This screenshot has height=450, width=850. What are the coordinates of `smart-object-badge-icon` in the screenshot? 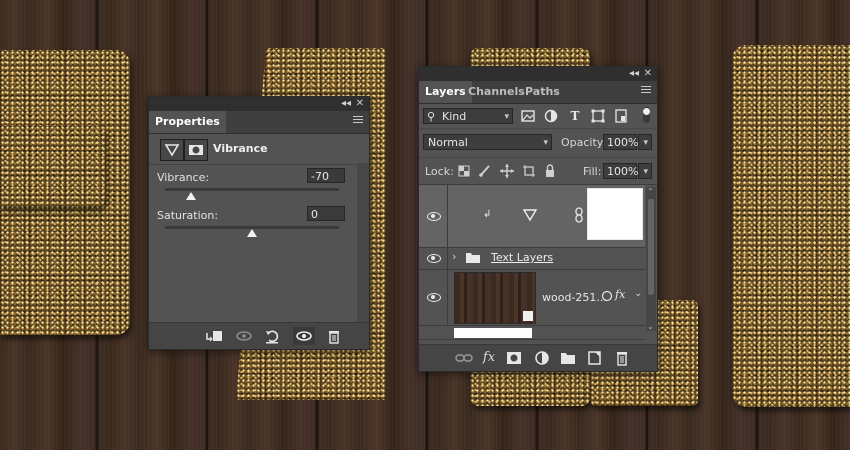 It's located at (528, 316).